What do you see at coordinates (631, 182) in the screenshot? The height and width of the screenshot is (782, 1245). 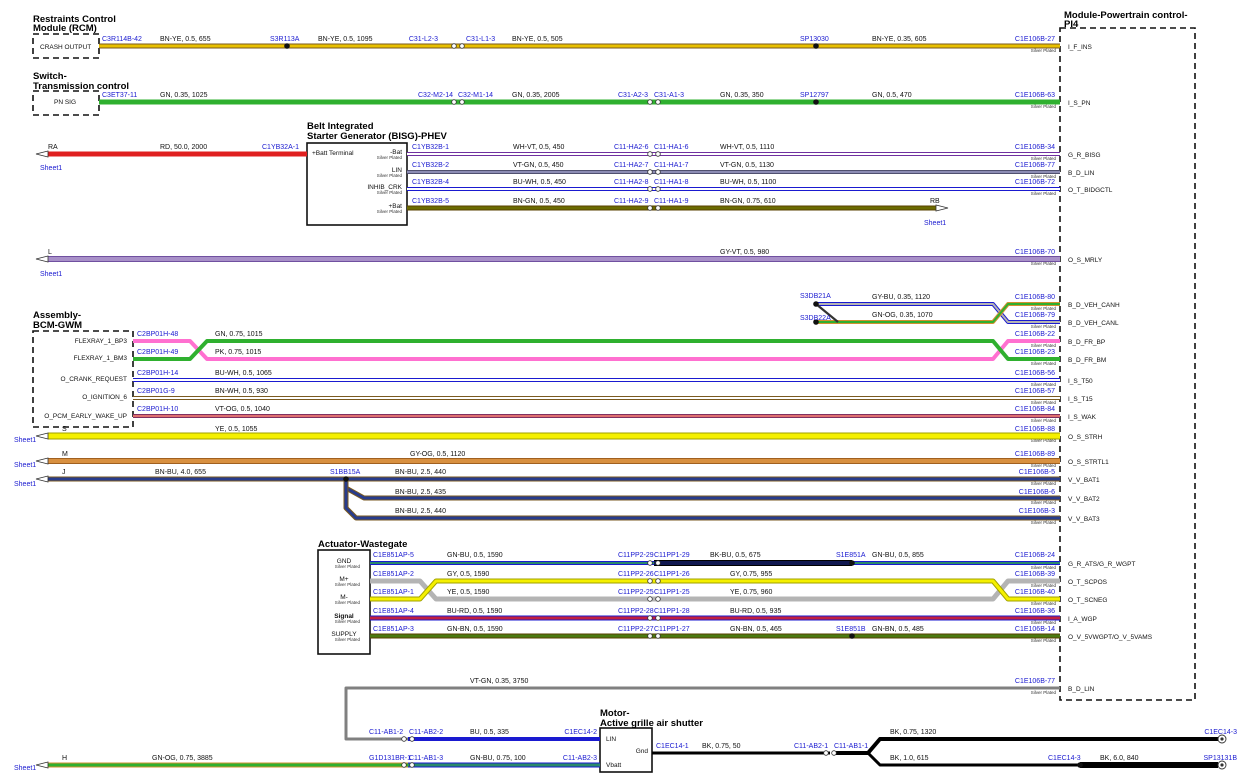 I see `connector-label: C11-HA2-8` at bounding box center [631, 182].